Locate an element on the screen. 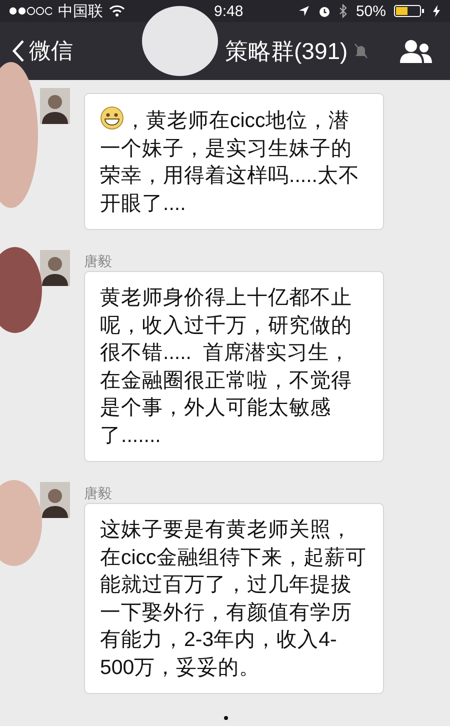 This screenshot has width=450, height=726. battery-icon is located at coordinates (409, 11).